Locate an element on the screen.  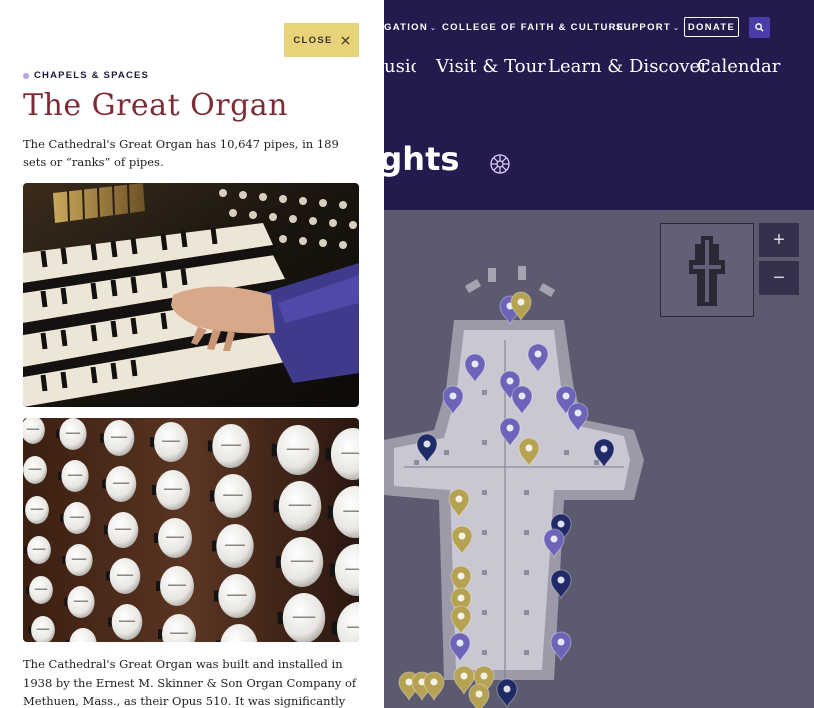
close-button: CLOSE is located at coordinates (321, 40).